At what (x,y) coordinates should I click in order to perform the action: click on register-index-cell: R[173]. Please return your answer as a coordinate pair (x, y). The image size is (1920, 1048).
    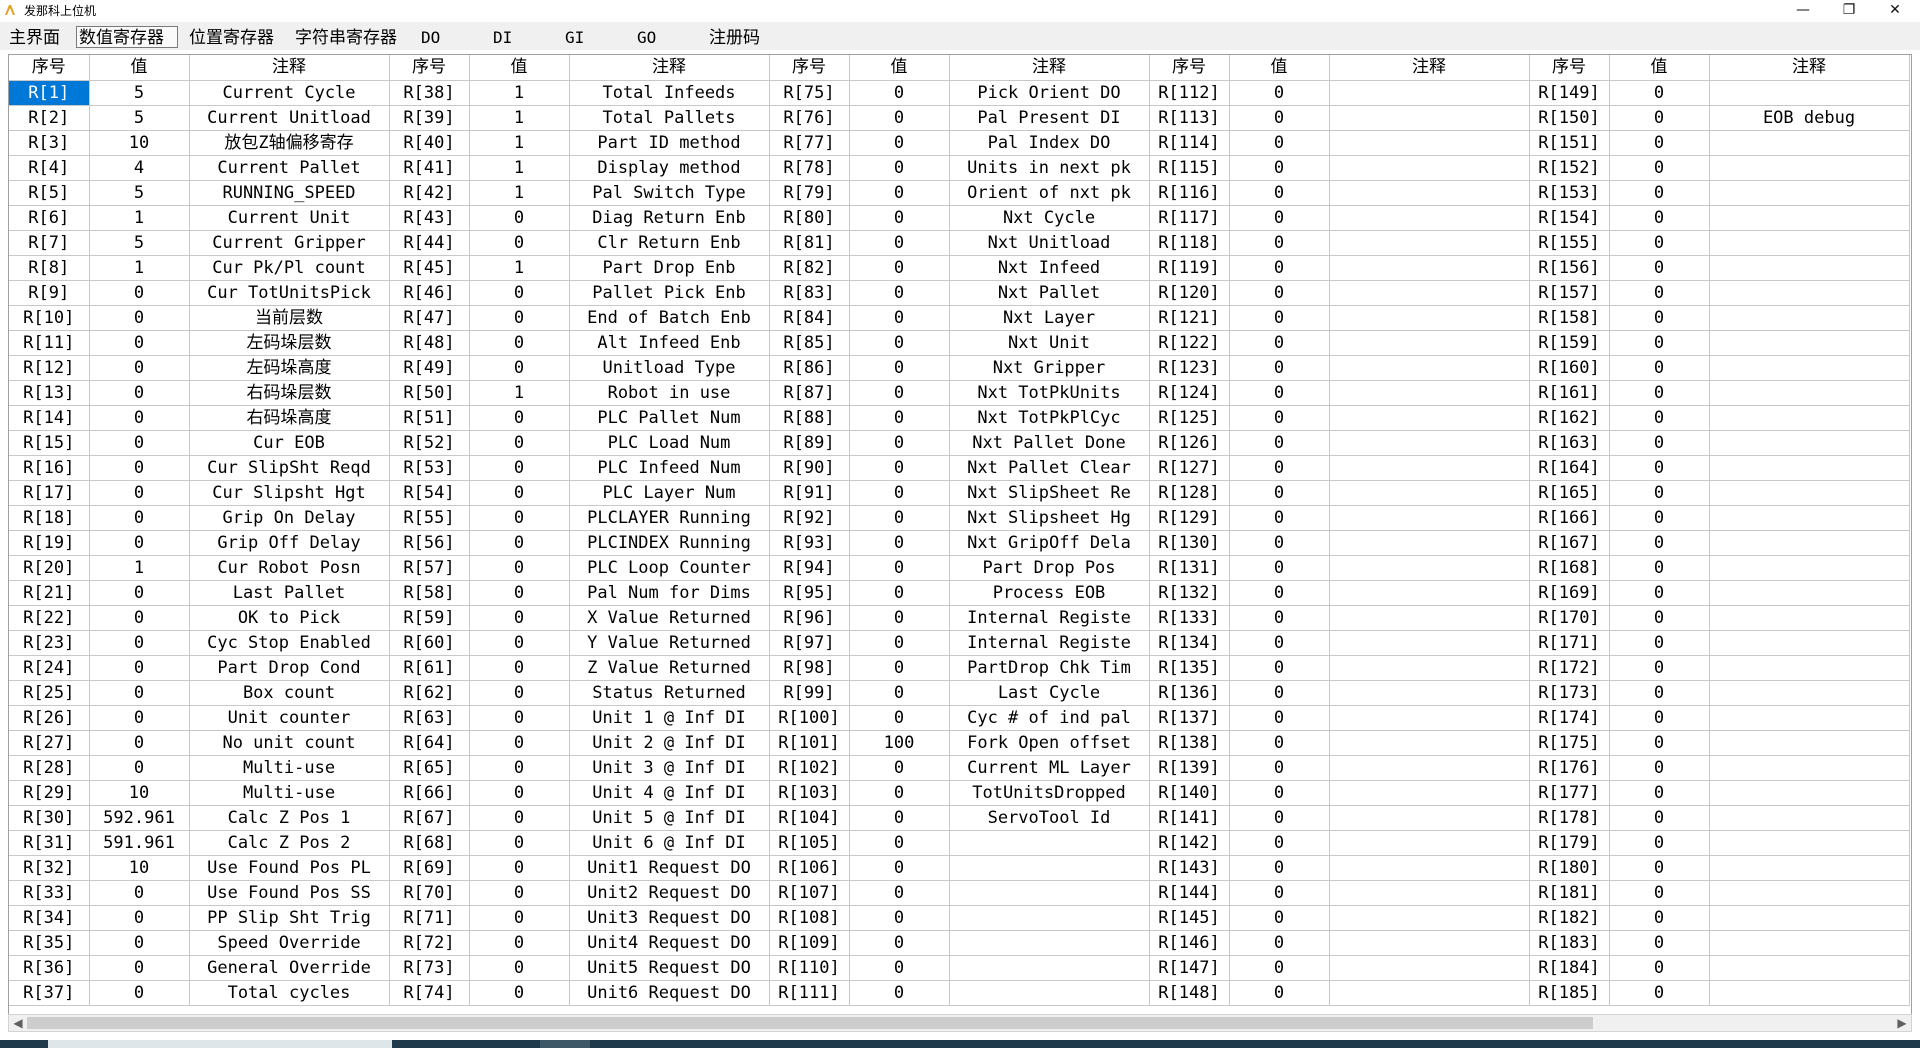
    Looking at the image, I should click on (1569, 693).